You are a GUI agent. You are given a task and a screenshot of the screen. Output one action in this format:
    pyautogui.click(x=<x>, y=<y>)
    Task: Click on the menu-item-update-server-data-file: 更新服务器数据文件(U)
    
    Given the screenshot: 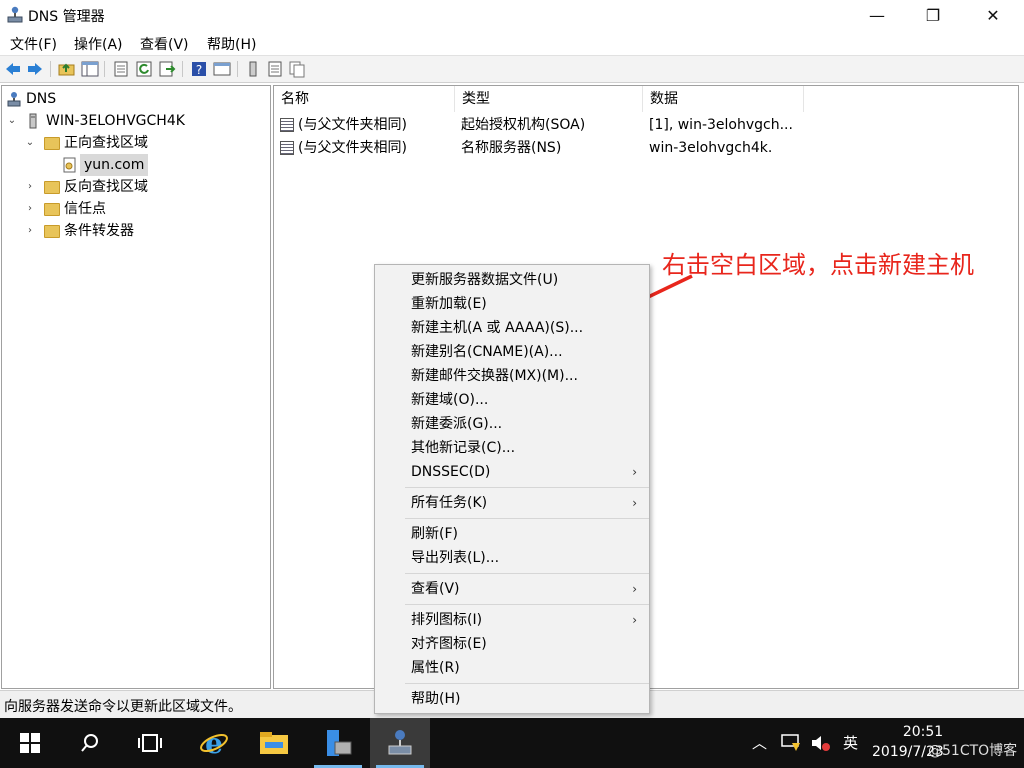 What is the action you would take?
    pyautogui.click(x=512, y=280)
    